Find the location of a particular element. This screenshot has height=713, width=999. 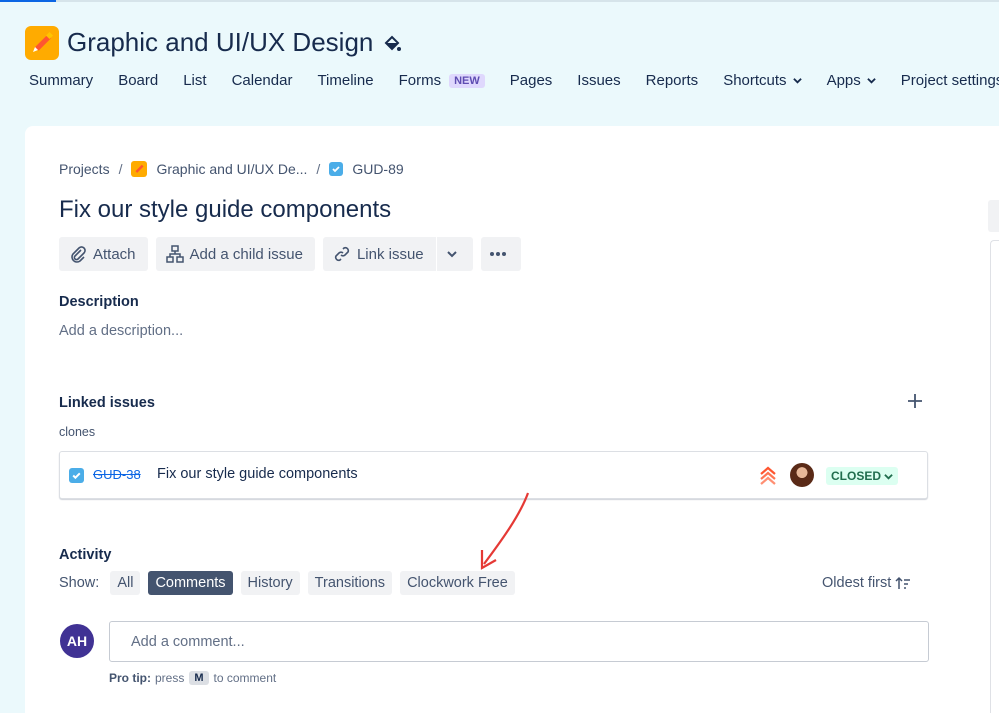

nav-reports: Reports is located at coordinates (672, 80).